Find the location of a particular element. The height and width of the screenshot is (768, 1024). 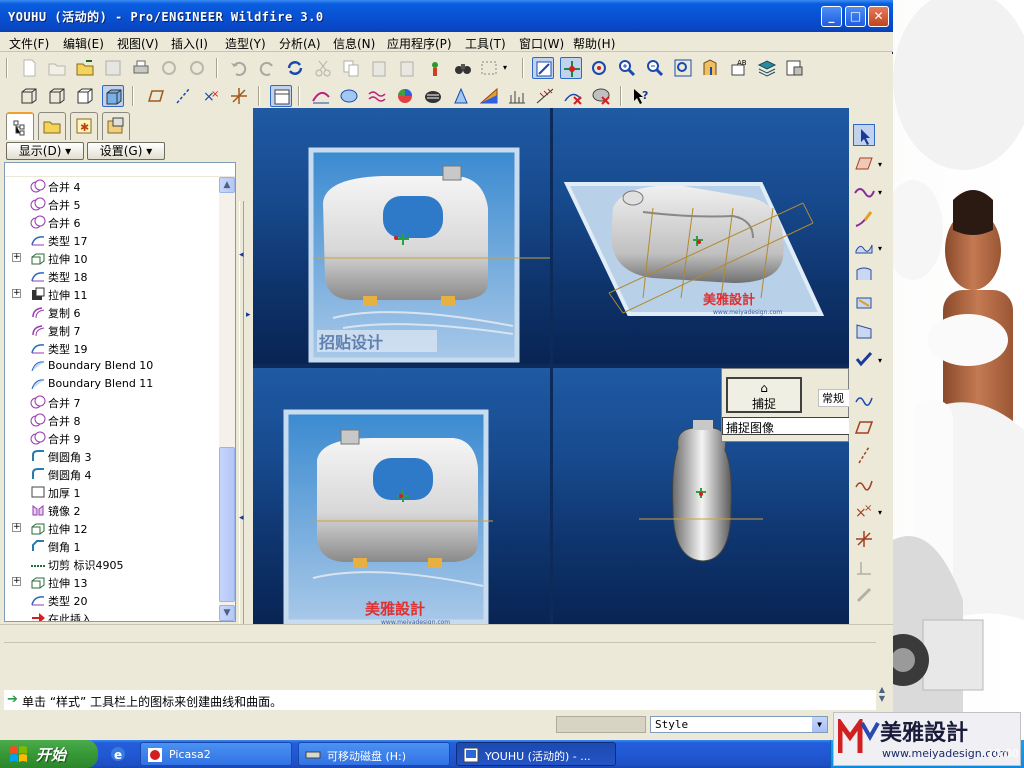

surface-trim-icon is located at coordinates (864, 303).